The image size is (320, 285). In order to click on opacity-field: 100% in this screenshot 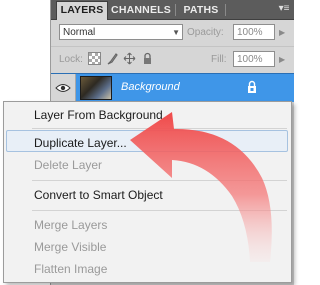, I will do `click(254, 32)`.